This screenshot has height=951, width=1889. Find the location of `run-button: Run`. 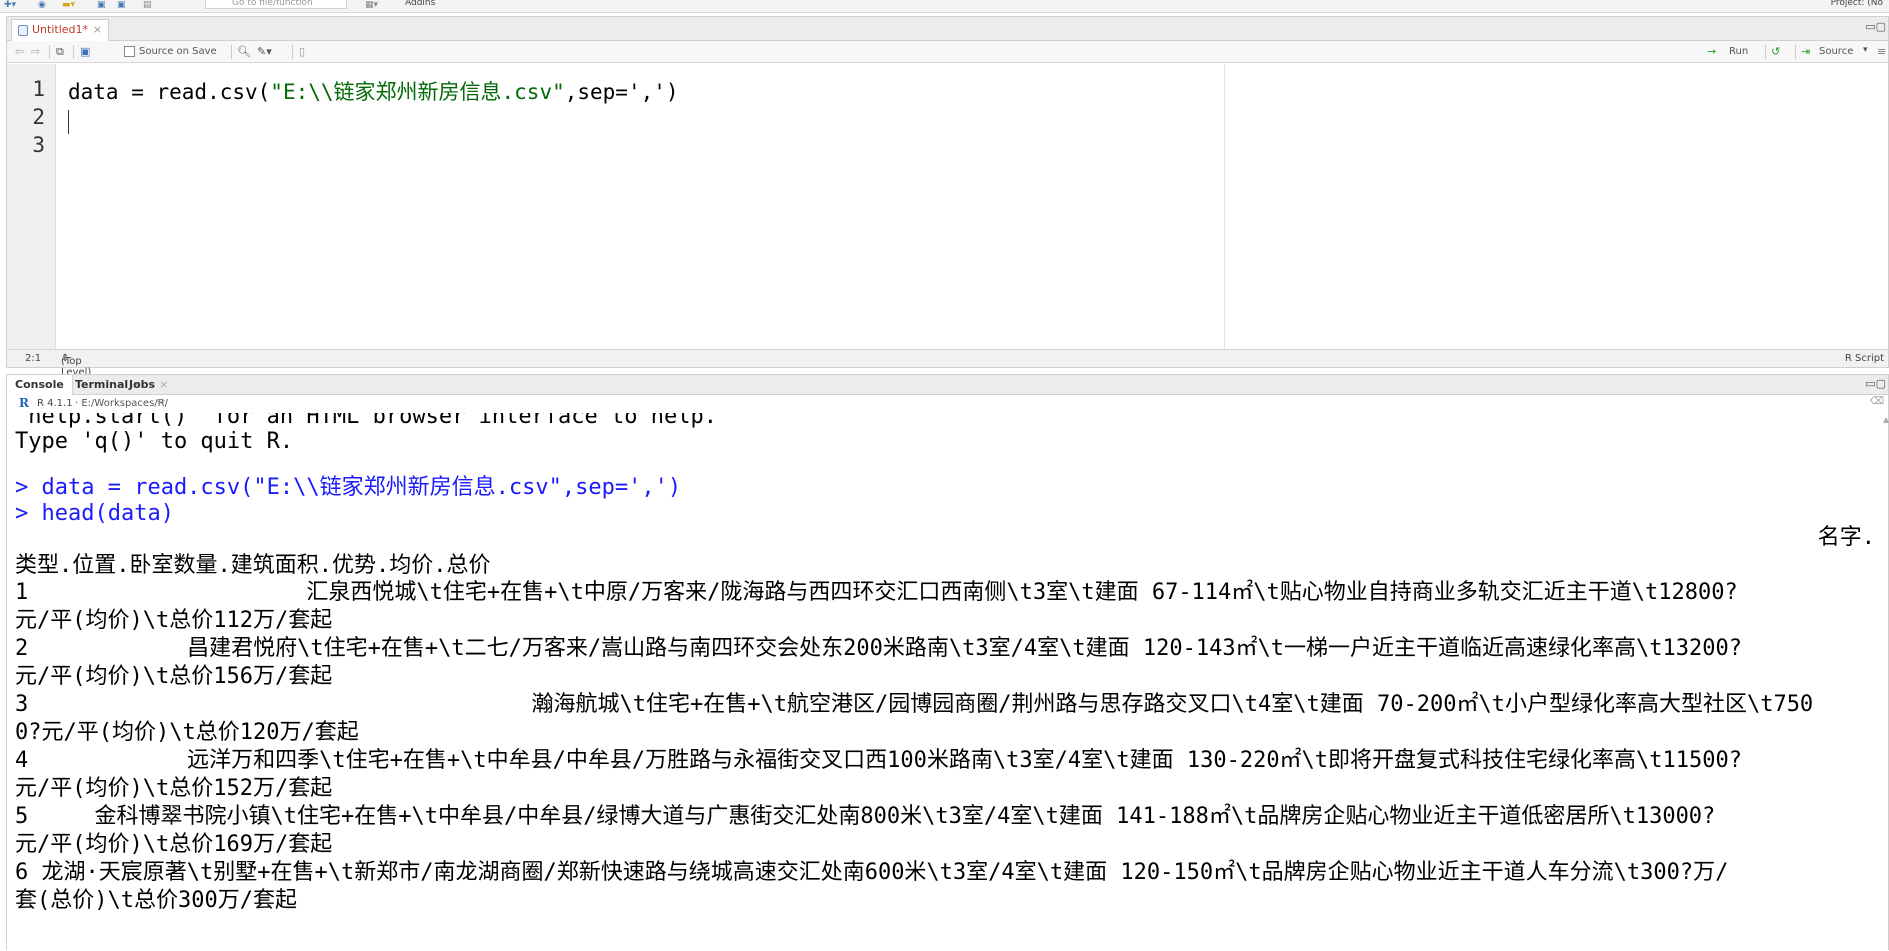

run-button: Run is located at coordinates (1738, 51).